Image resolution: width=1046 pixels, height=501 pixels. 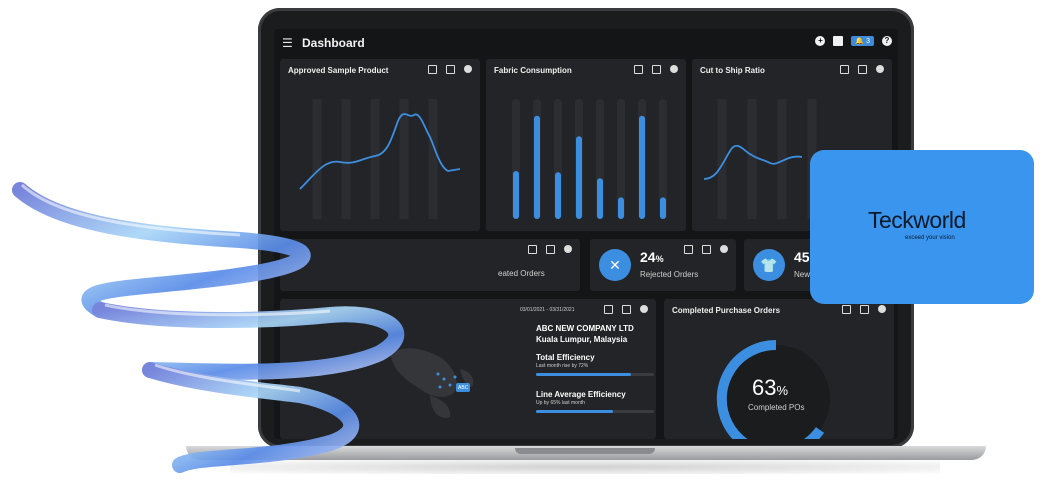 I want to click on reject-icon: ✕, so click(x=615, y=265).